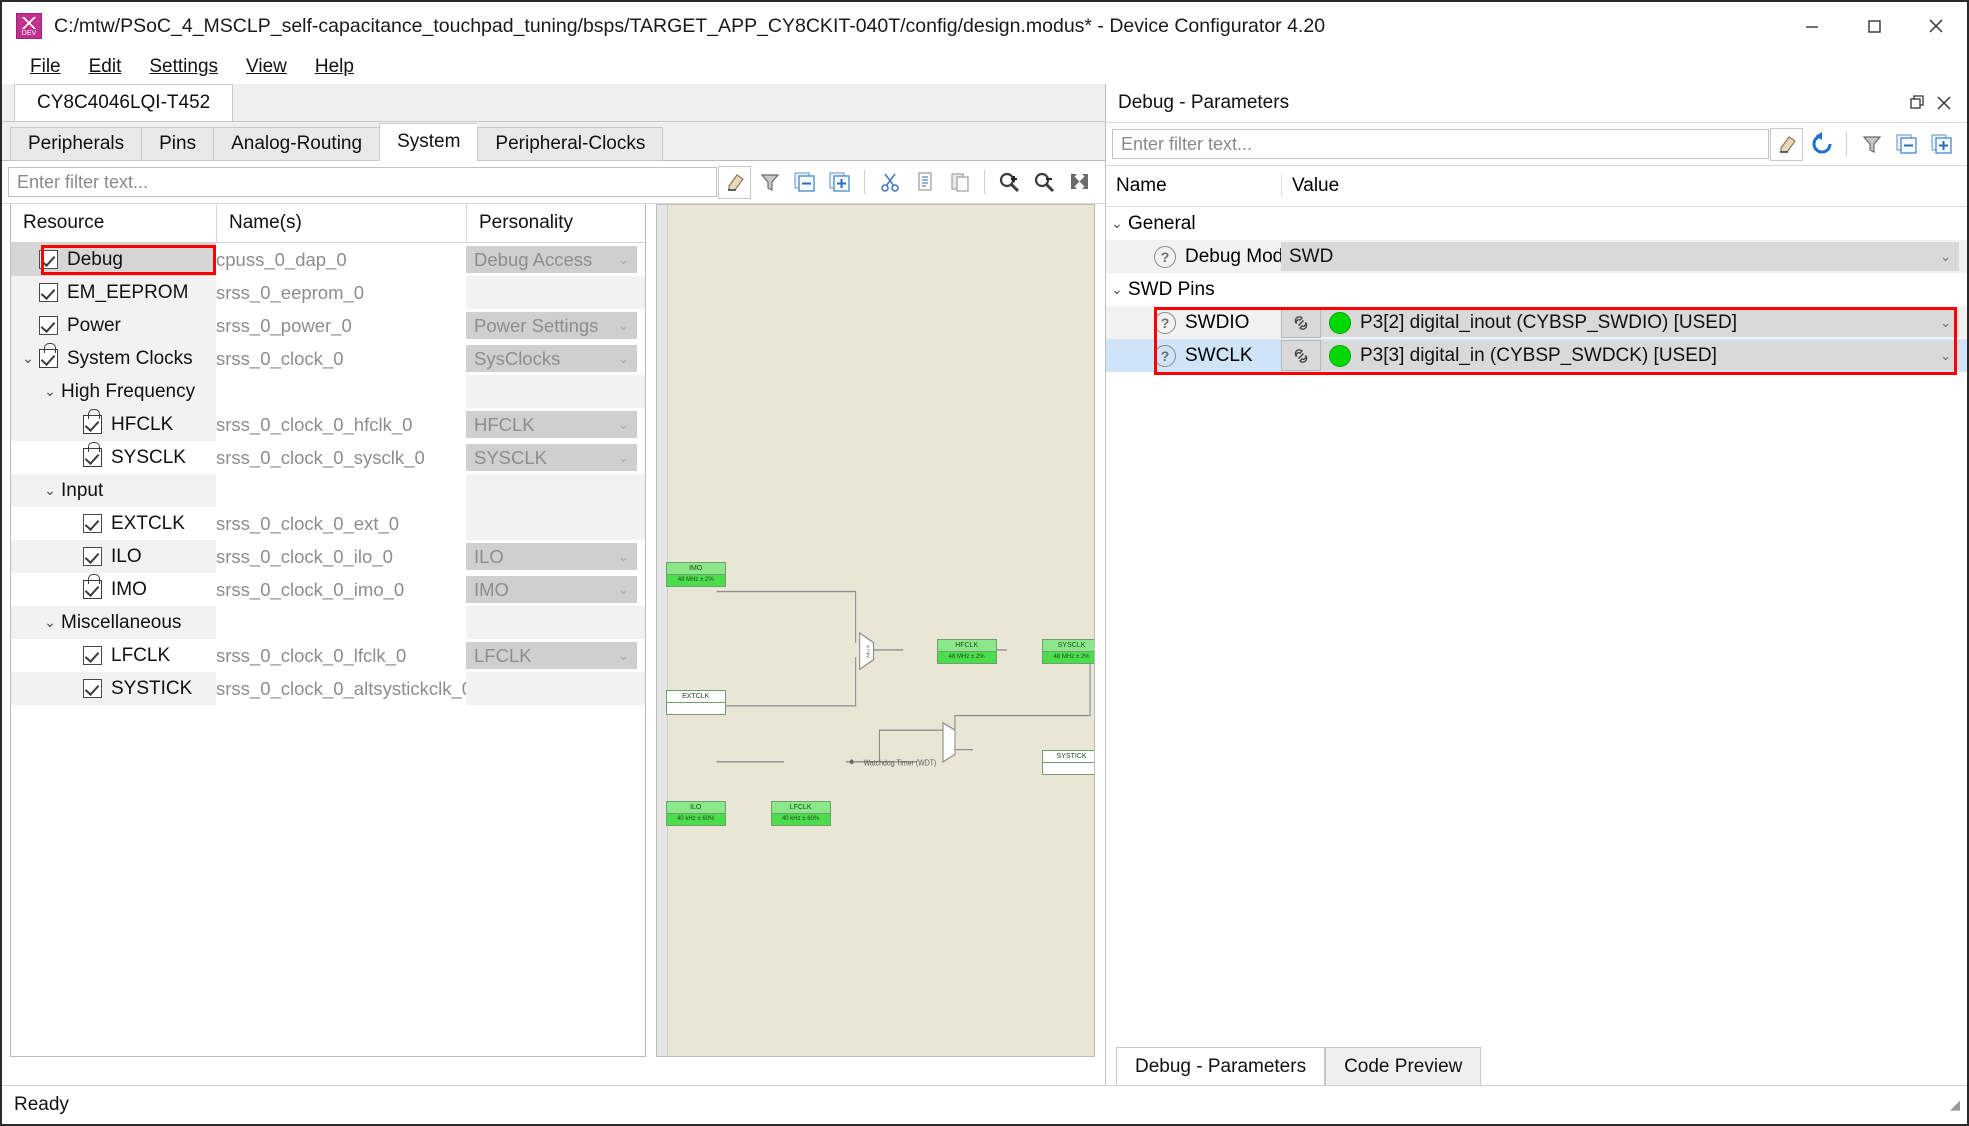 Image resolution: width=1969 pixels, height=1126 pixels. Describe the element at coordinates (966, 651) in the screenshot. I see `clock-block-hfclk: HFCLK 48 MHz ± 2%` at that location.